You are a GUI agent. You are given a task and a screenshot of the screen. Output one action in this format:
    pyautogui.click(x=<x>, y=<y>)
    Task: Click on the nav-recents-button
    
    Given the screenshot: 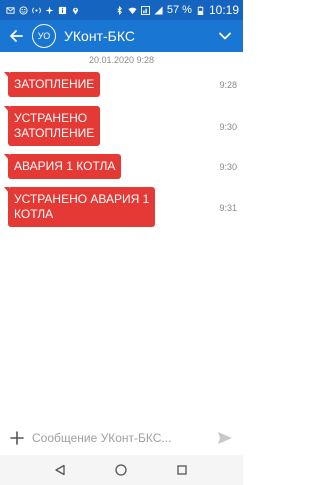 What is the action you would take?
    pyautogui.click(x=182, y=470)
    